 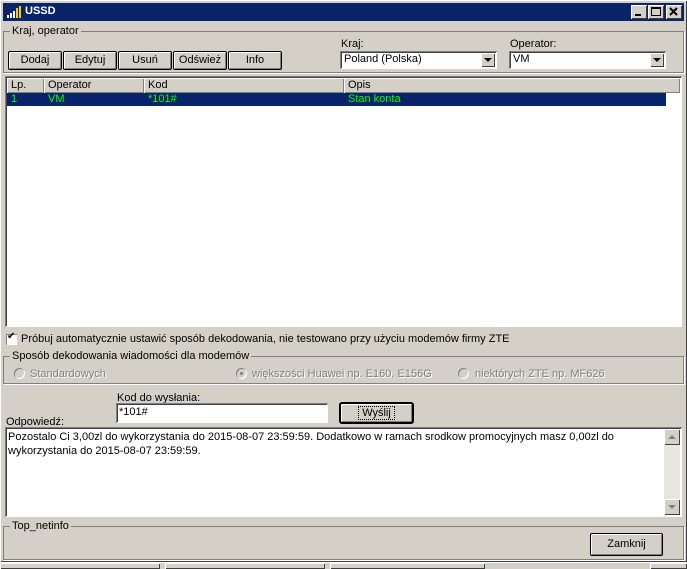 I want to click on column-header-opis: Opis, so click(x=512, y=85).